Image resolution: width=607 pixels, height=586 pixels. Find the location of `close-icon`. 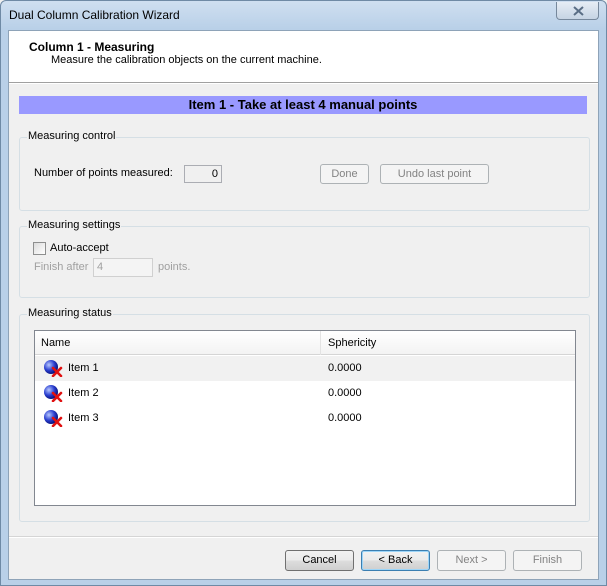

close-icon is located at coordinates (578, 11).